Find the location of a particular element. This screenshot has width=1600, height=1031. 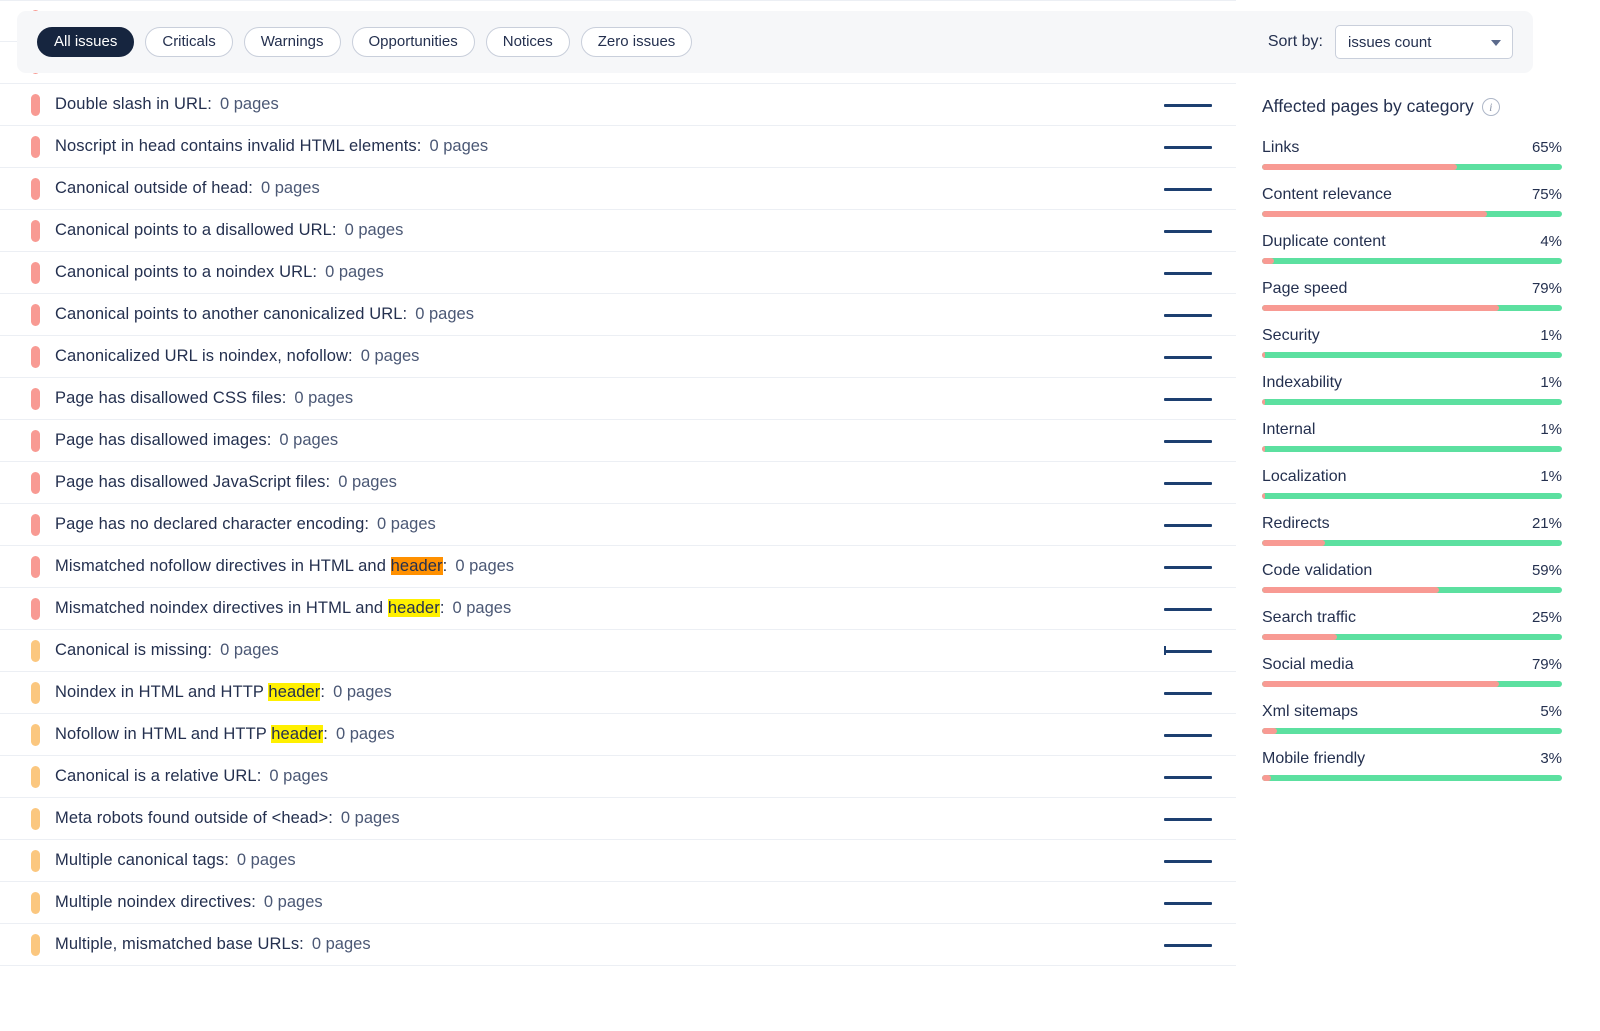

category-name: Content relevance is located at coordinates (1327, 194).